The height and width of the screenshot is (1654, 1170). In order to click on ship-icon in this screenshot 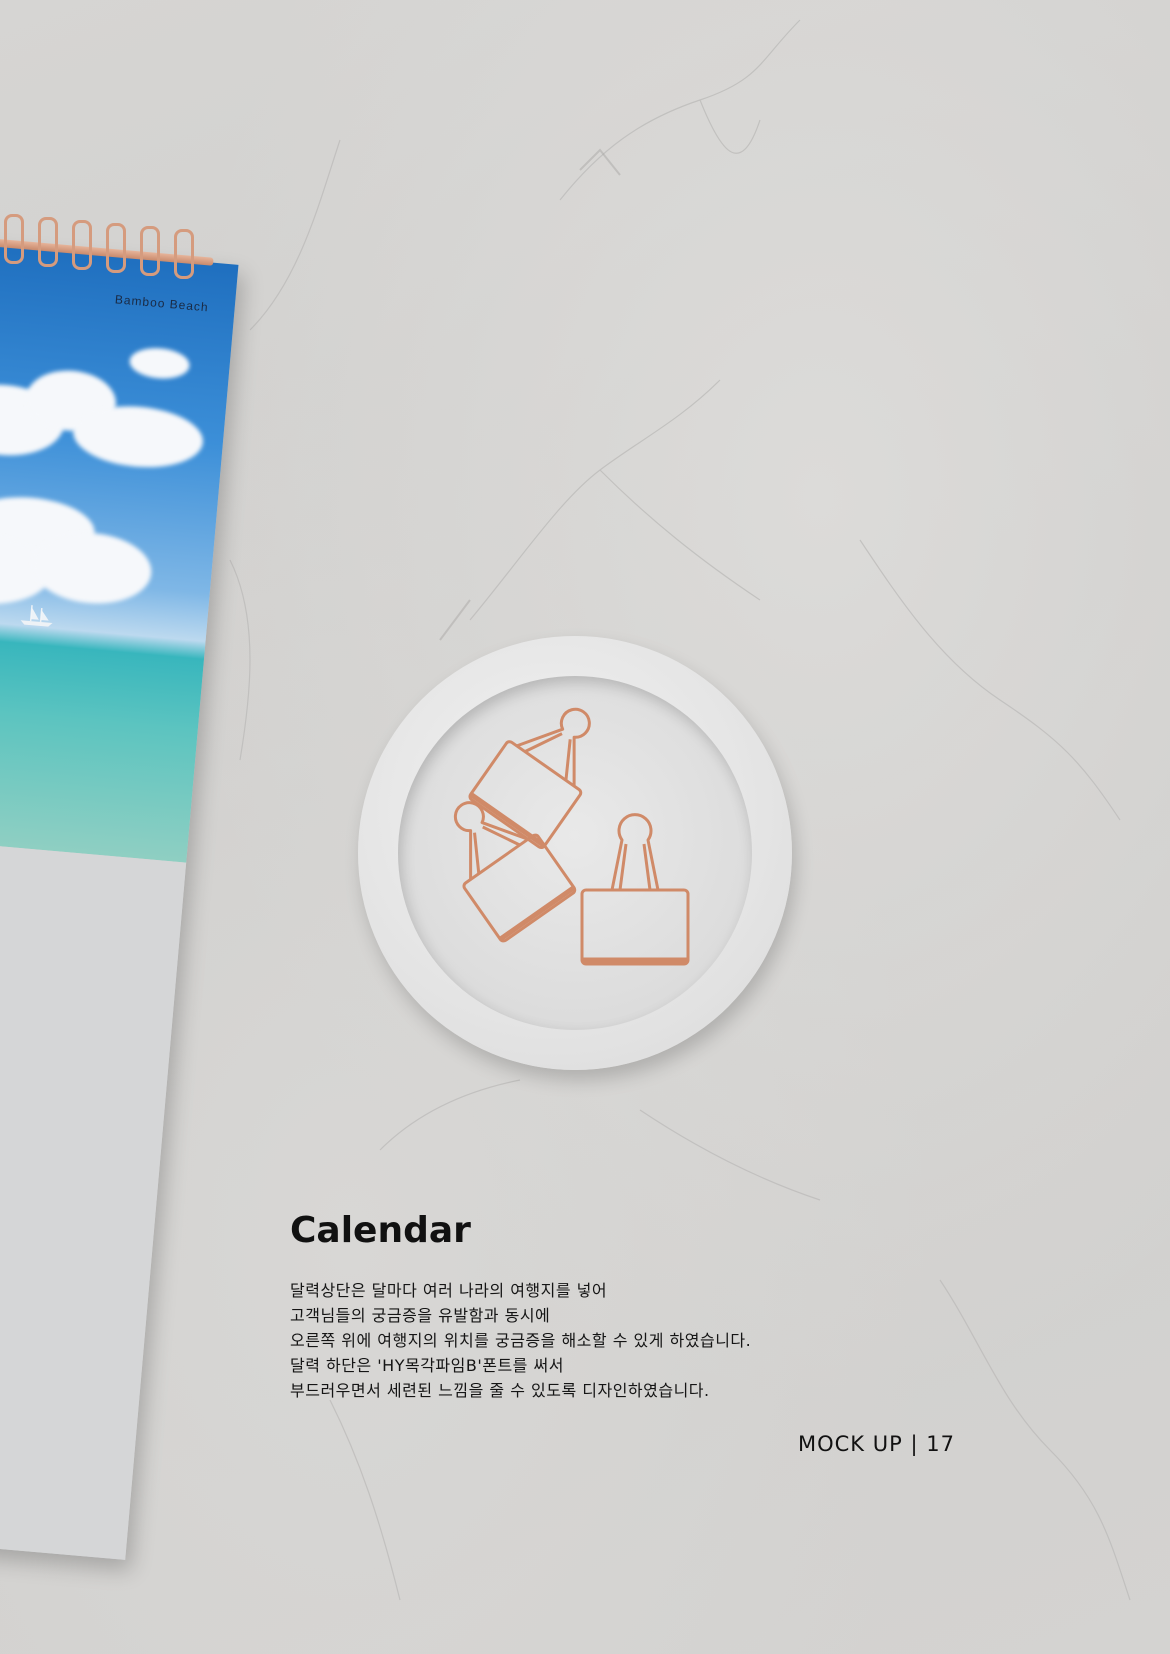, I will do `click(36, 616)`.